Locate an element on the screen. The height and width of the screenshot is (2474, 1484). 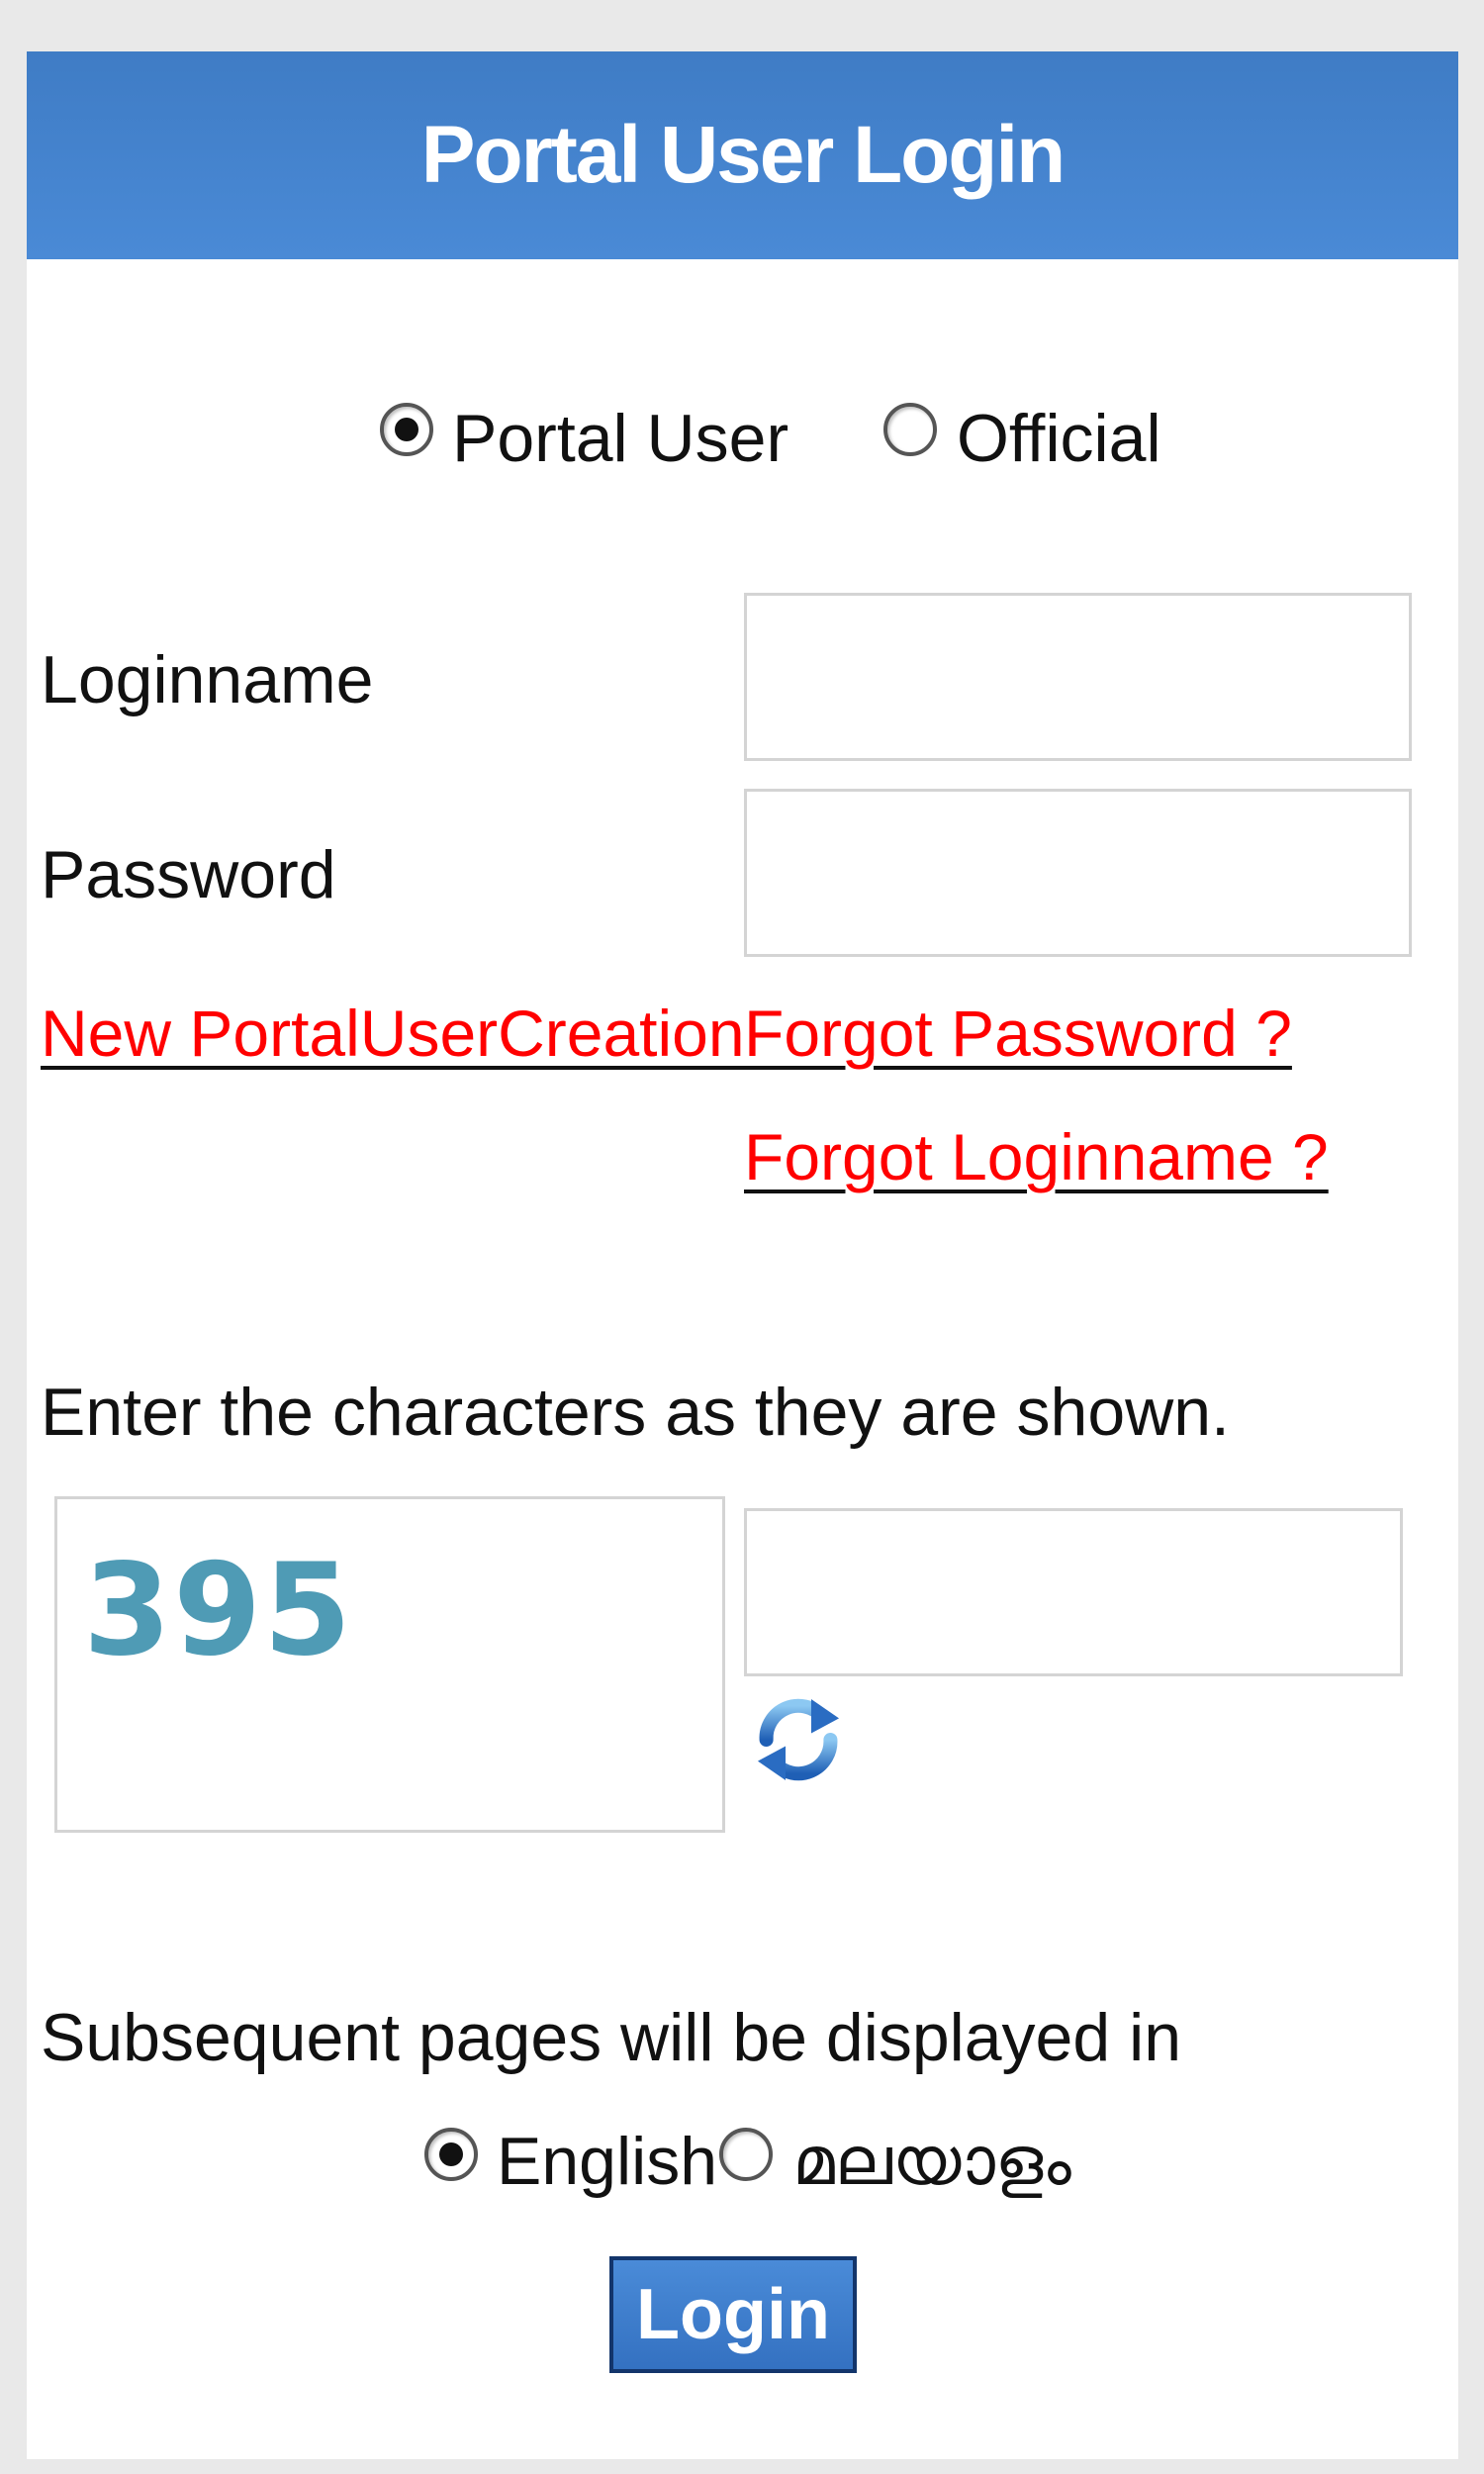
loginname-input is located at coordinates (1078, 677).